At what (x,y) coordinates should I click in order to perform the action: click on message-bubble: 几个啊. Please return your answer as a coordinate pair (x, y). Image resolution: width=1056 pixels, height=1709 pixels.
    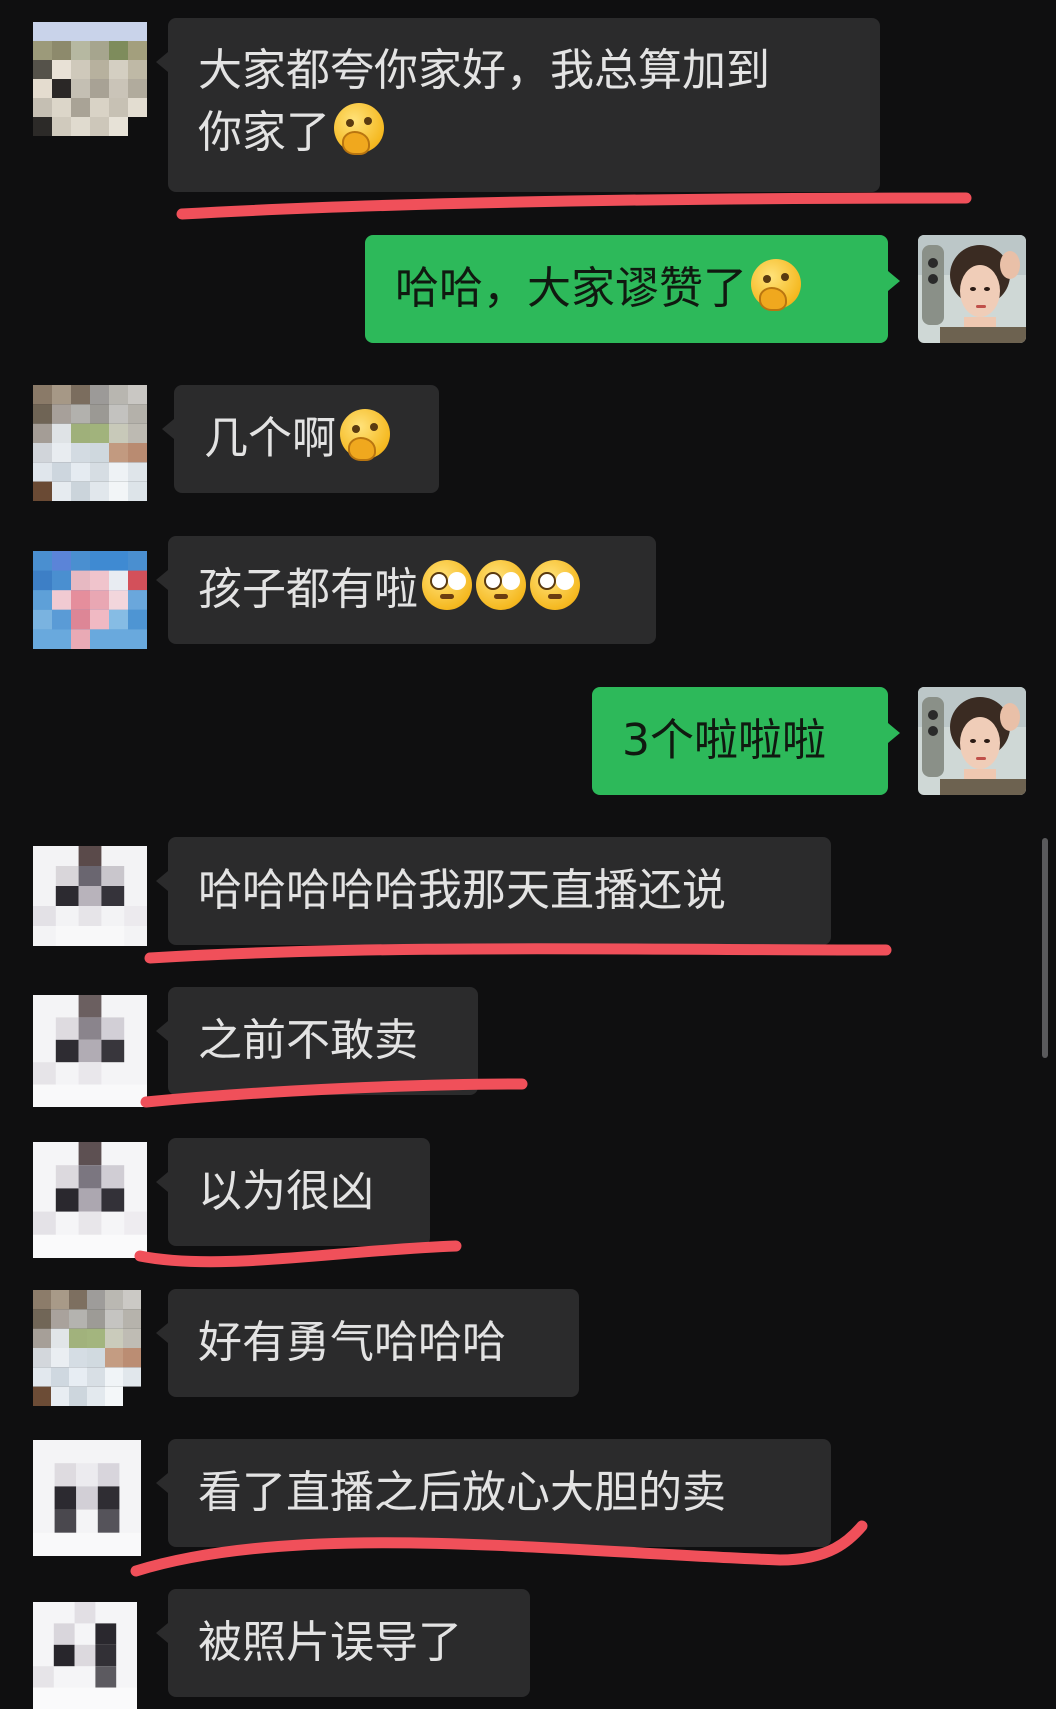
    Looking at the image, I should click on (300, 439).